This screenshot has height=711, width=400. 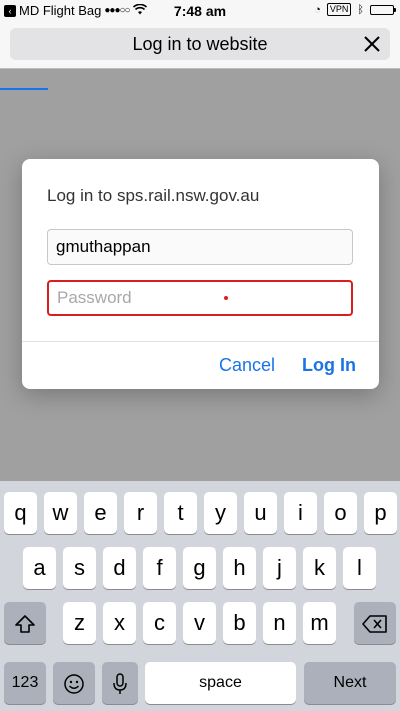 What do you see at coordinates (159, 623) in the screenshot?
I see `key-c: c` at bounding box center [159, 623].